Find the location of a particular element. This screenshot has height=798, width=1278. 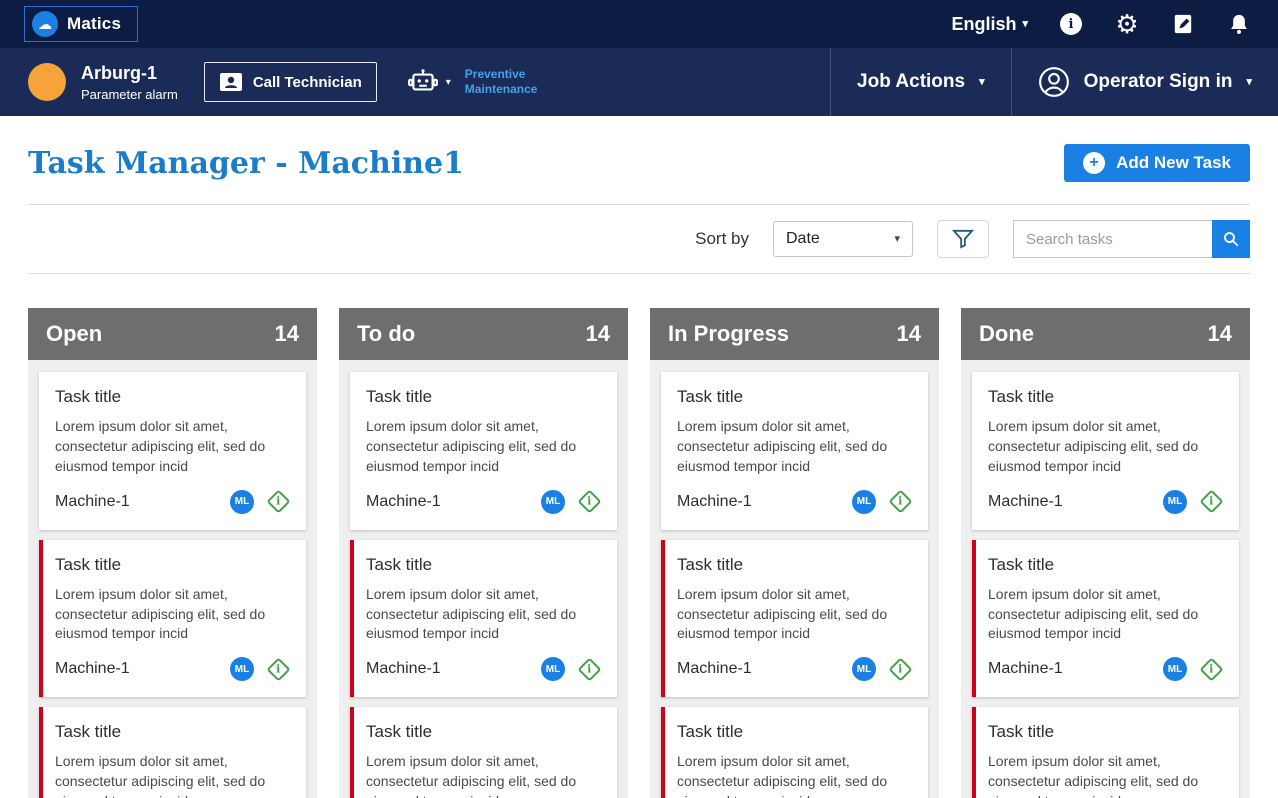

brand-name: Matics is located at coordinates (94, 23).